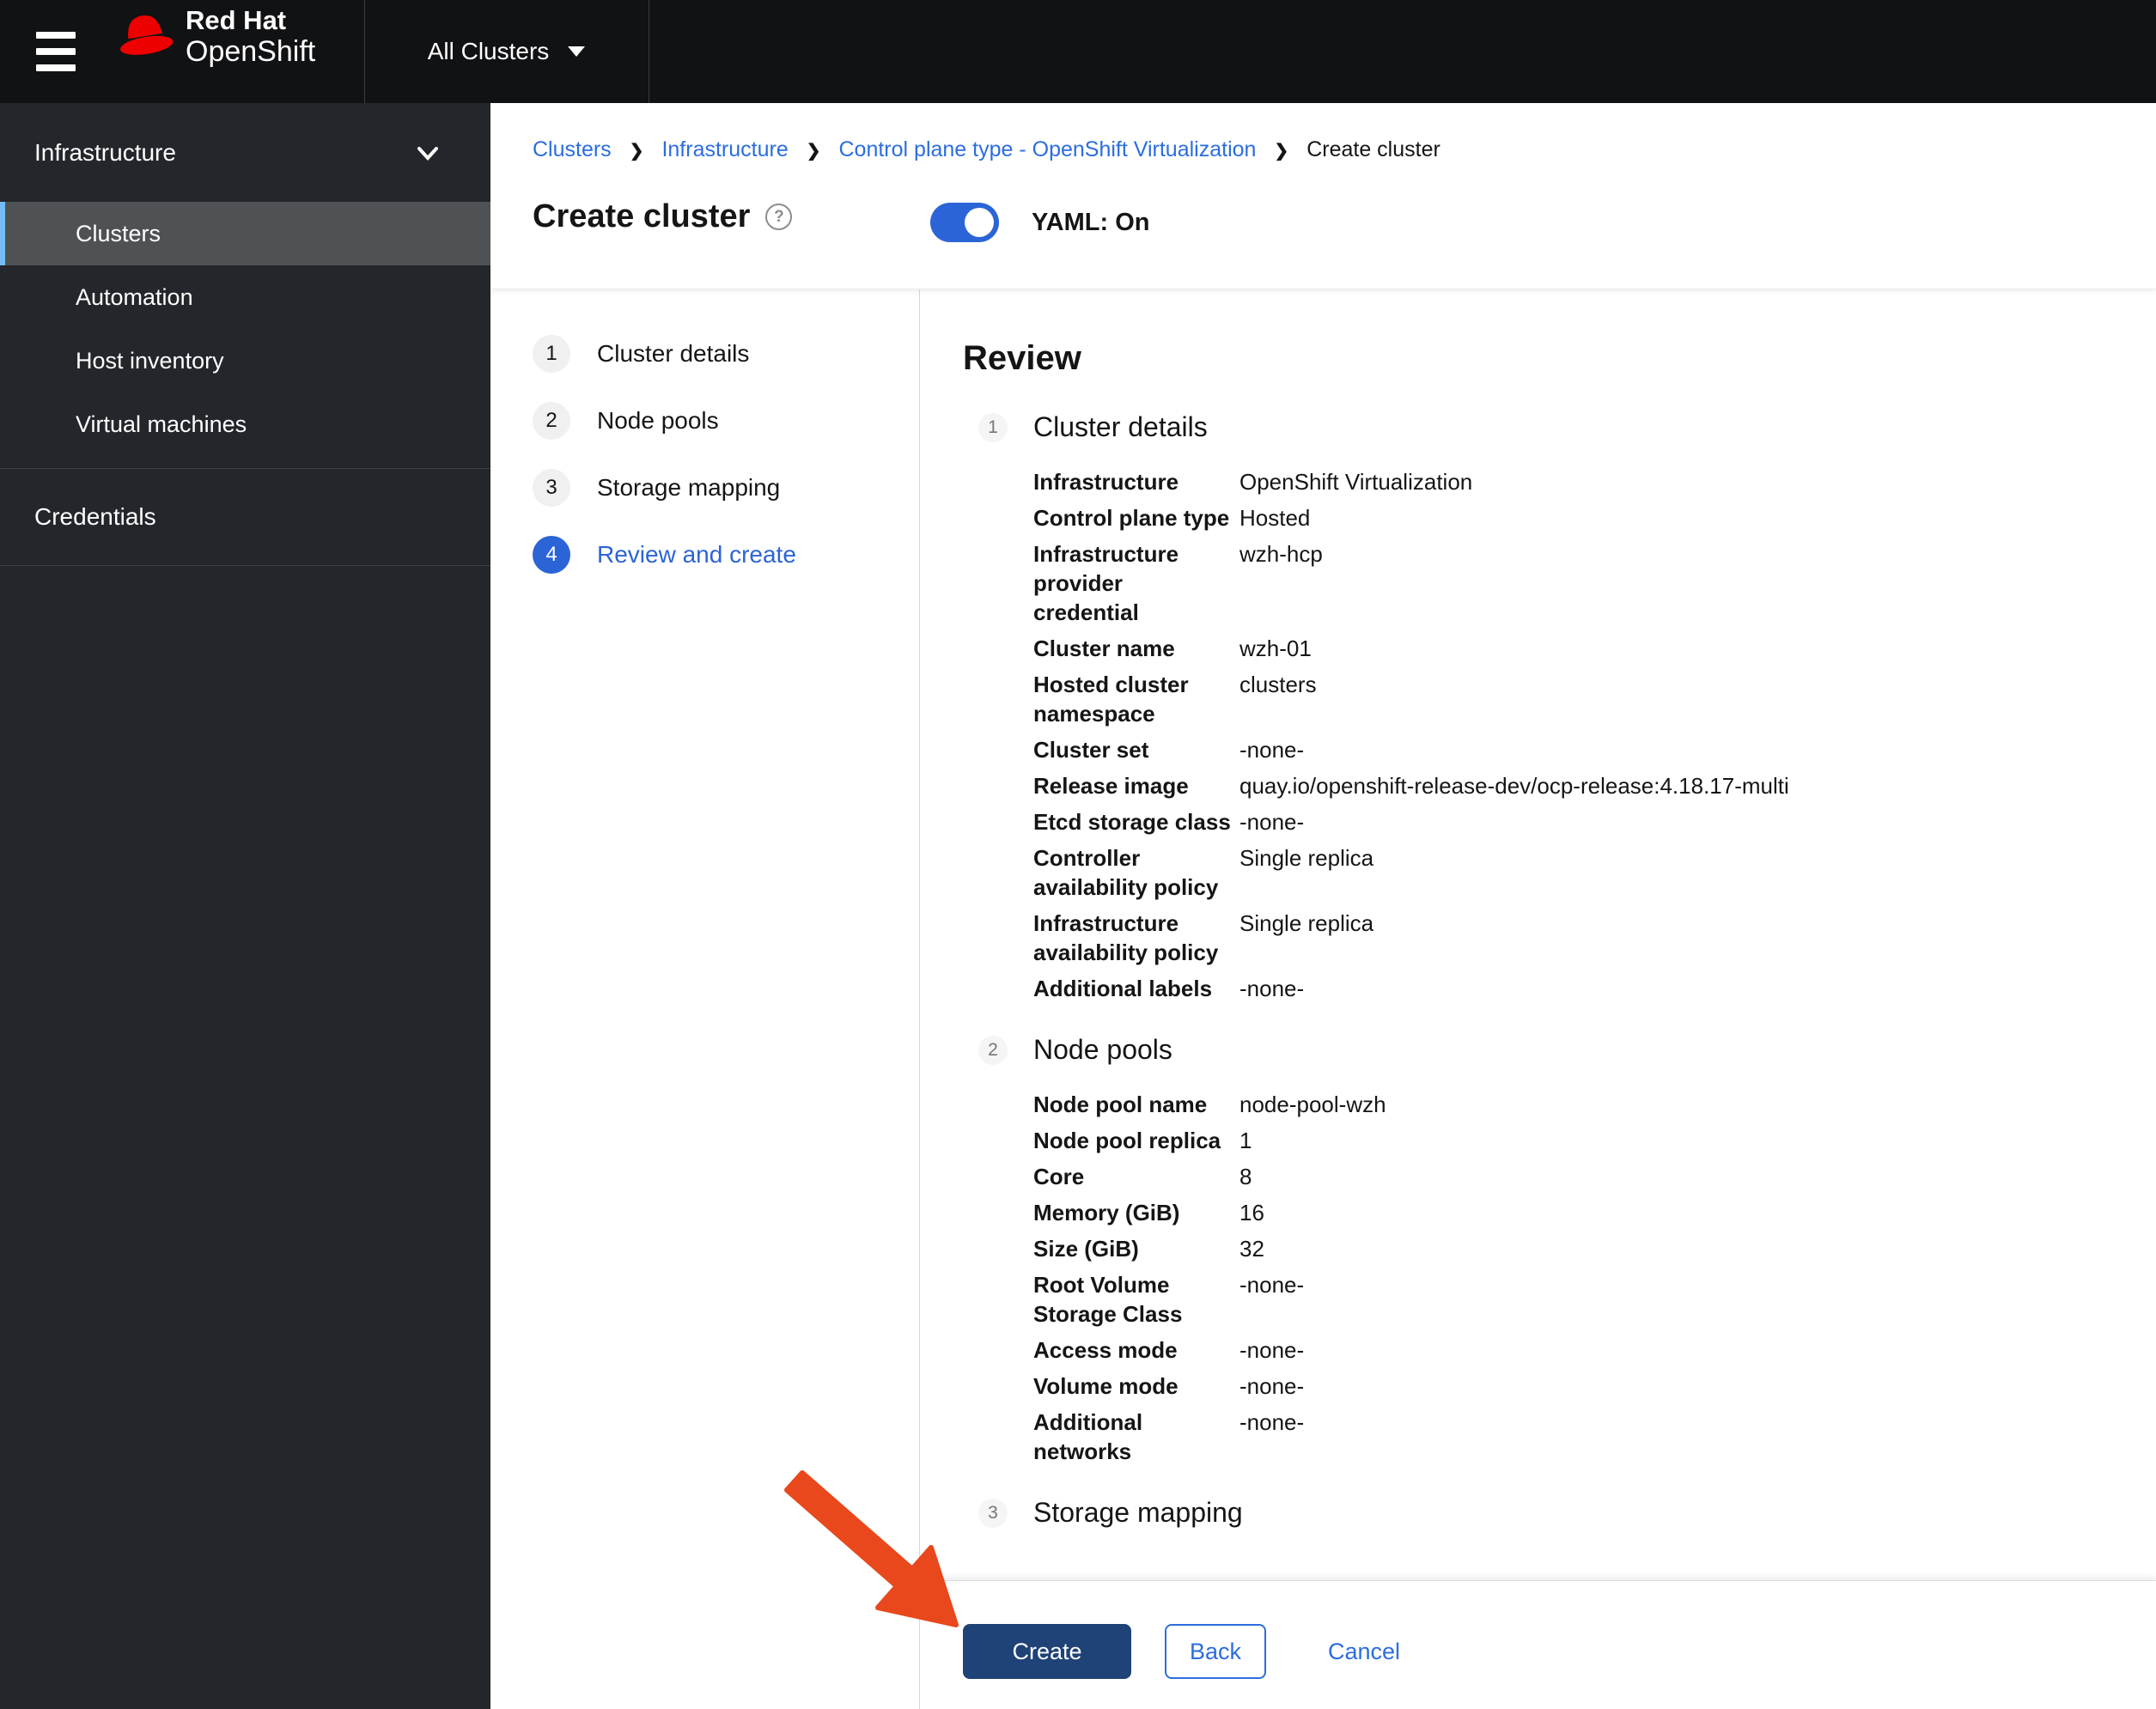 This screenshot has height=1709, width=2156. I want to click on kv-label: Controller availability policy, so click(1126, 873).